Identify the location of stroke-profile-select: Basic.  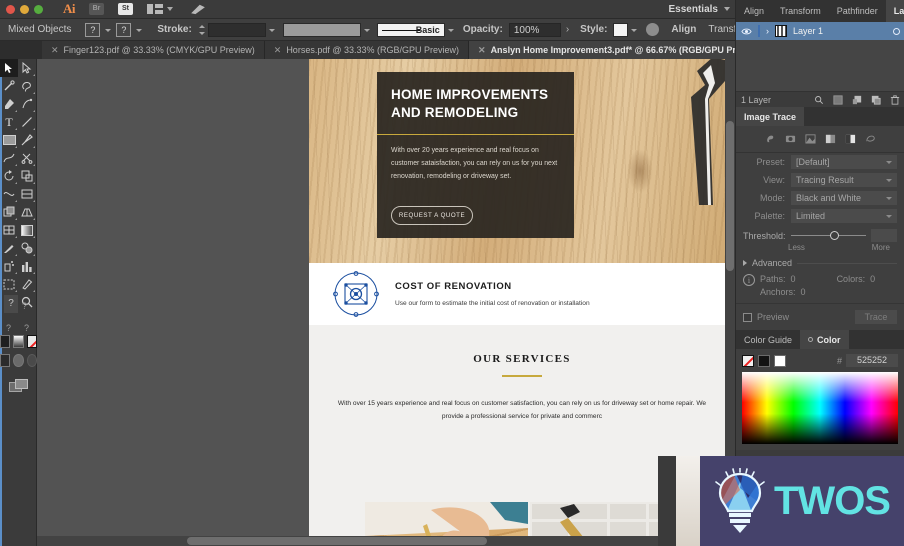
(410, 29).